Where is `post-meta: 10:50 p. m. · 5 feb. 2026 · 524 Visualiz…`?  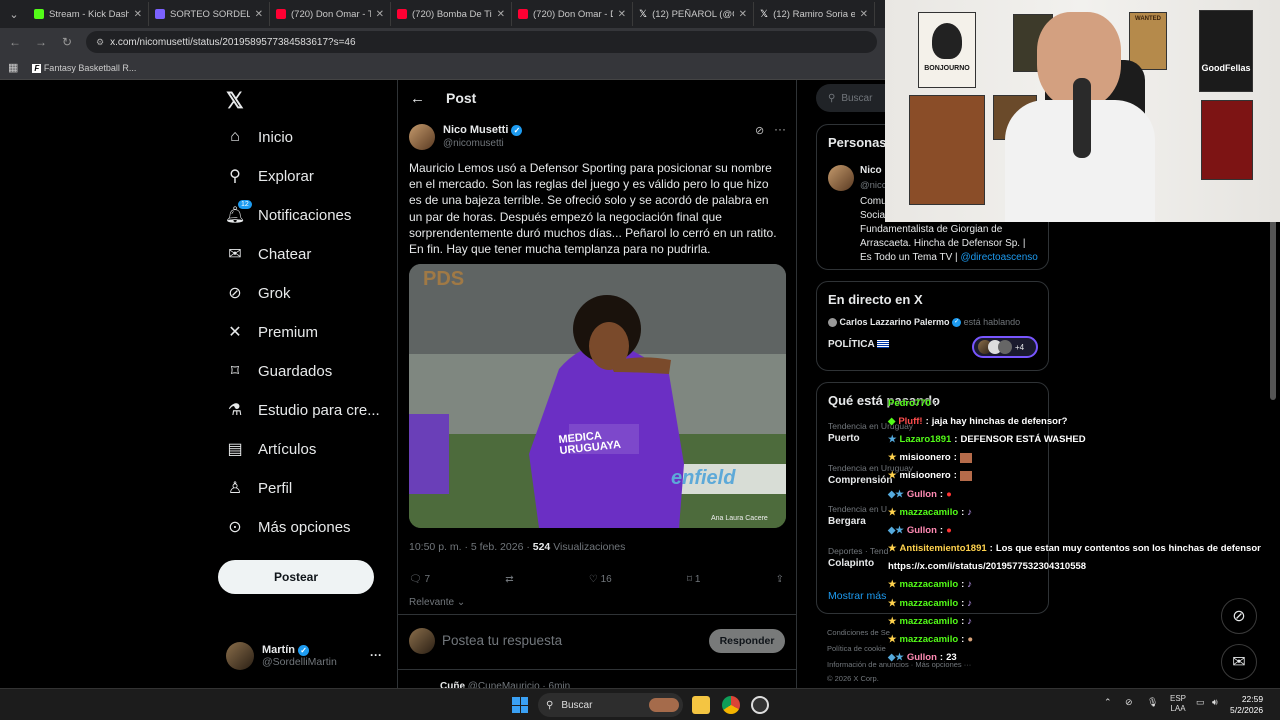 post-meta: 10:50 p. m. · 5 feb. 2026 · 524 Visualiz… is located at coordinates (517, 547).